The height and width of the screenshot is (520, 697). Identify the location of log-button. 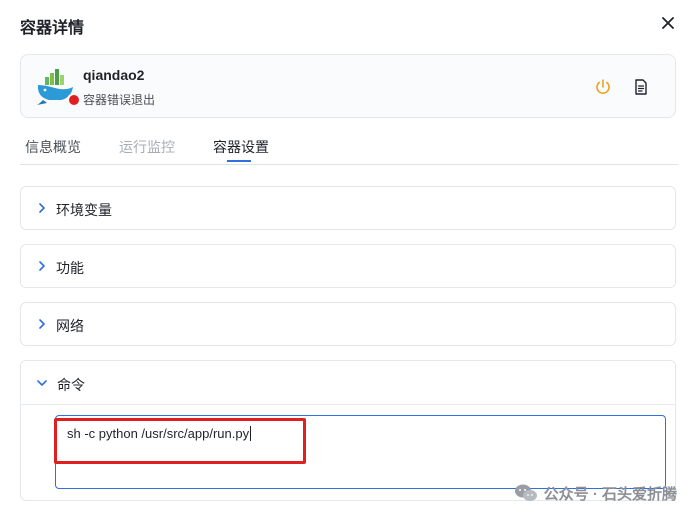
(641, 87).